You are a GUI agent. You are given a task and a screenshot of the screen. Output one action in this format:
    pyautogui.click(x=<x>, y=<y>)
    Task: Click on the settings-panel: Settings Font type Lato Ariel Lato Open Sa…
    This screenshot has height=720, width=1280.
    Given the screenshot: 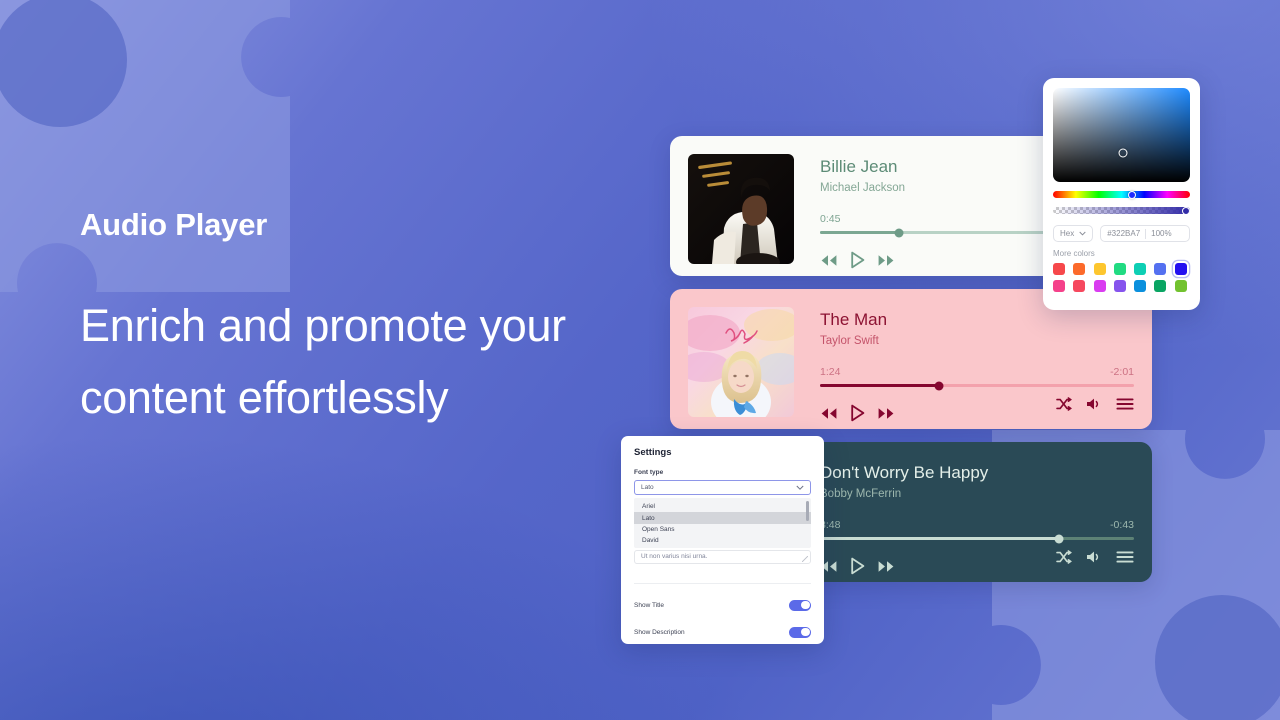 What is the action you would take?
    pyautogui.click(x=722, y=540)
    